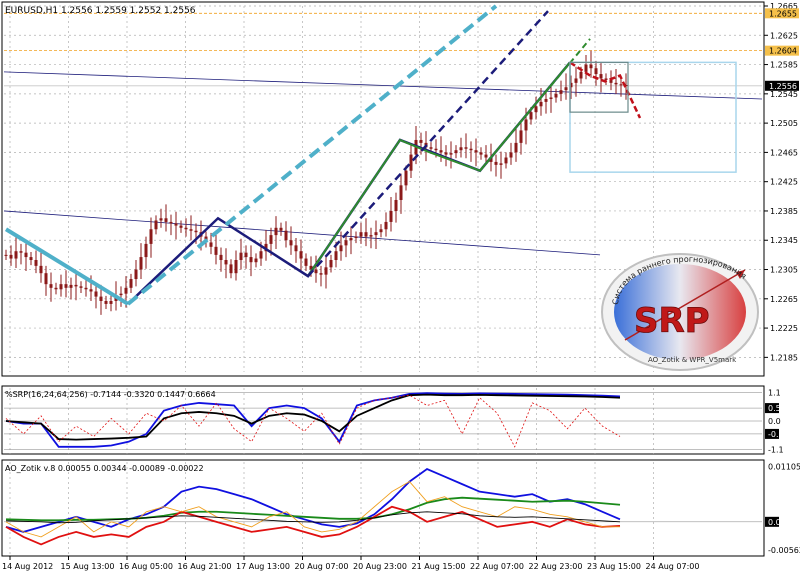  What do you see at coordinates (784, 299) in the screenshot?
I see `y-tick-label: 1.2265` at bounding box center [784, 299].